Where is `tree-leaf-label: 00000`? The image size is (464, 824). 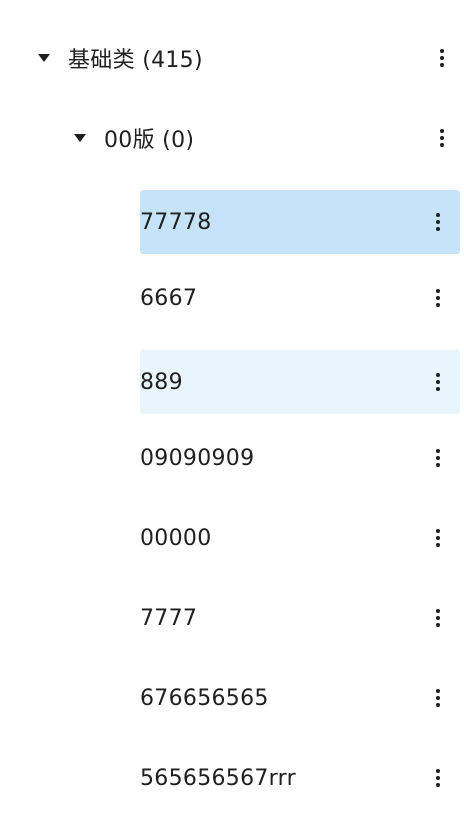 tree-leaf-label: 00000 is located at coordinates (176, 538).